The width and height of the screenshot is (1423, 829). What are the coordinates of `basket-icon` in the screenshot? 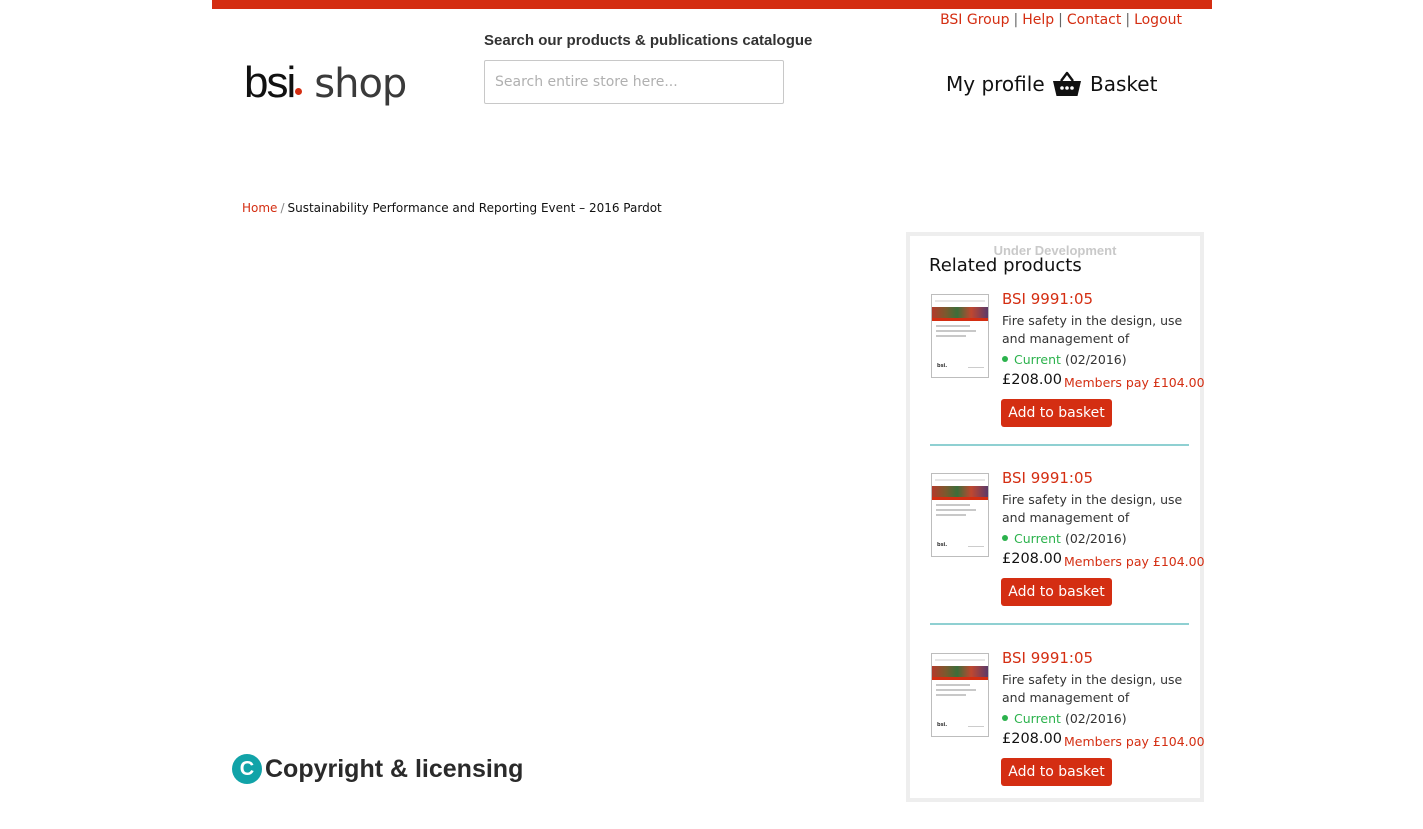 It's located at (1067, 84).